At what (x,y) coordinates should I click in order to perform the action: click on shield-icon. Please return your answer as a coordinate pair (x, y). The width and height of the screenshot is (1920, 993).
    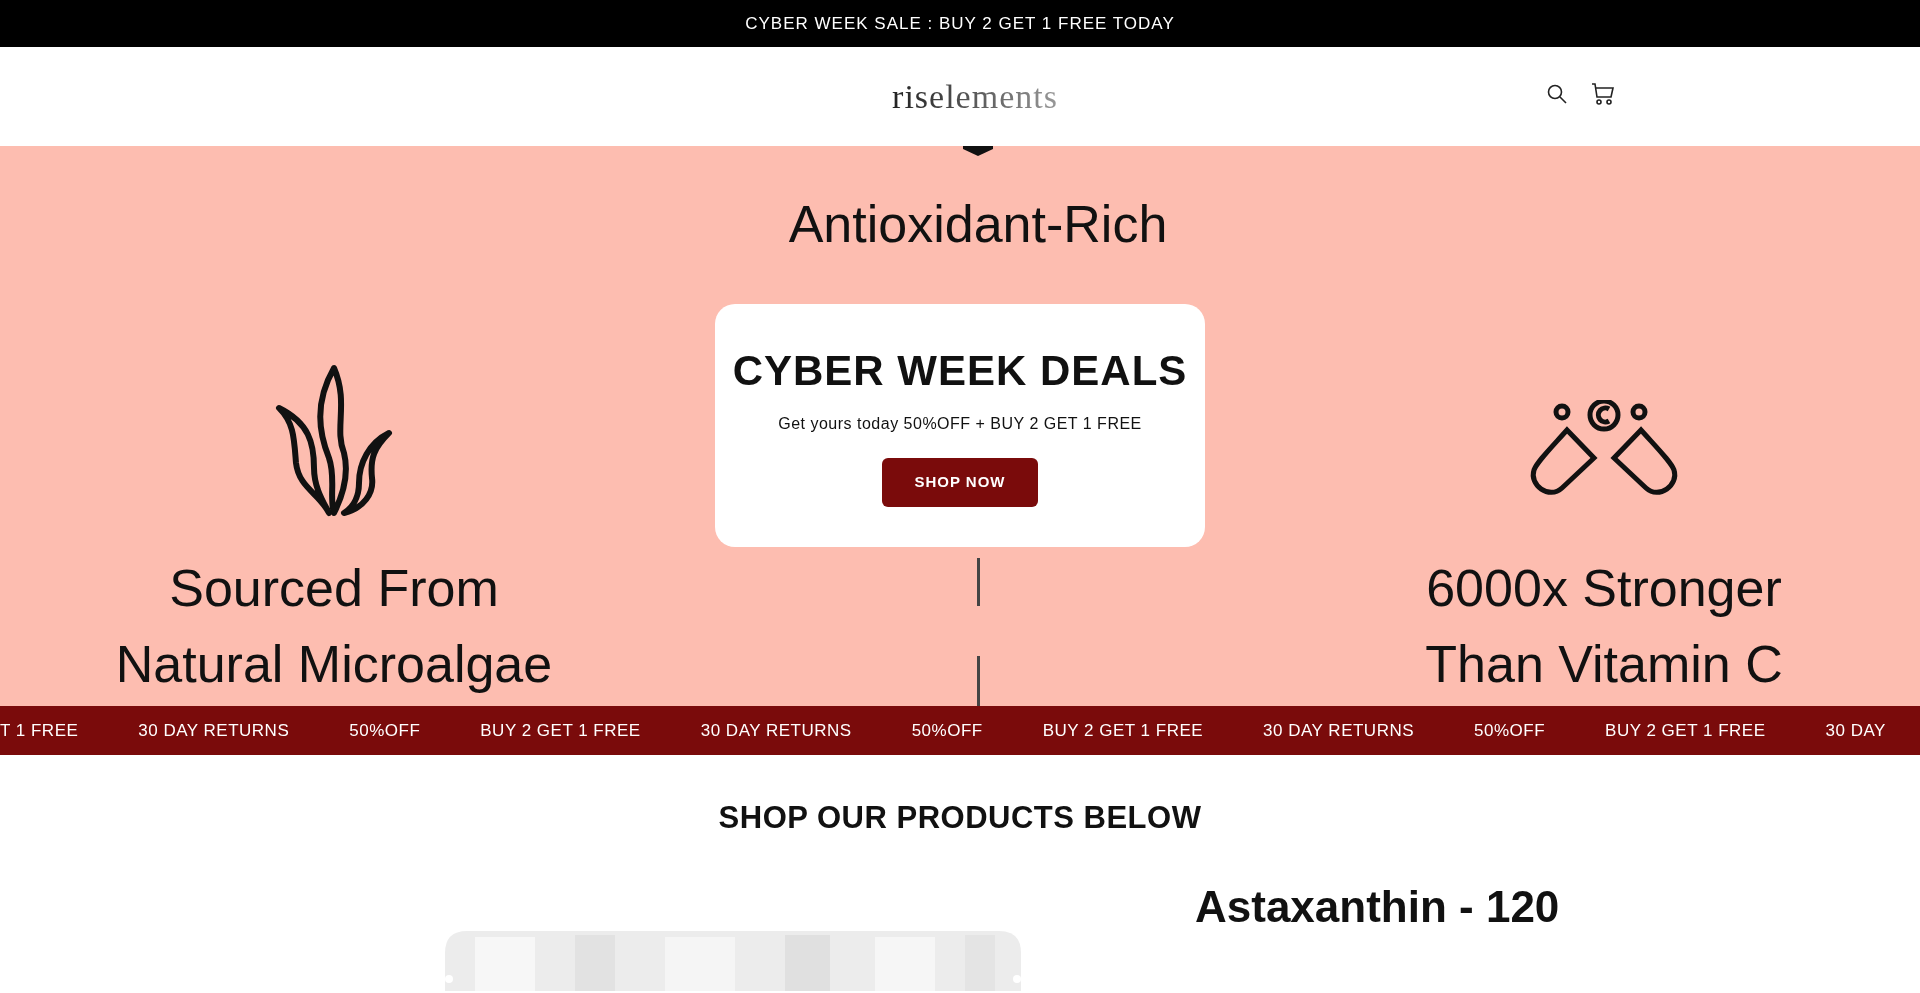
    Looking at the image, I should click on (978, 151).